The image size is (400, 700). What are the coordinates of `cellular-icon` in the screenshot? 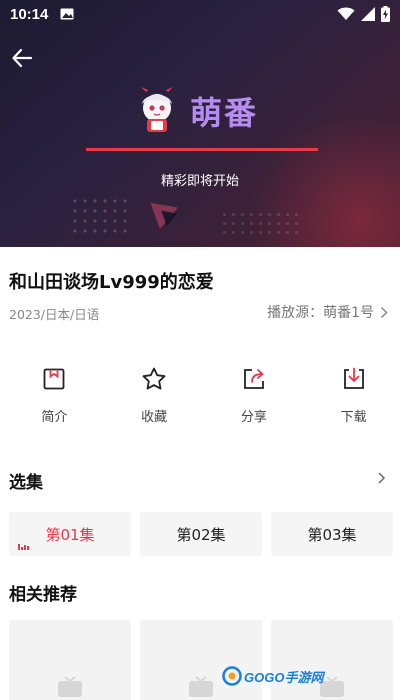 It's located at (368, 14).